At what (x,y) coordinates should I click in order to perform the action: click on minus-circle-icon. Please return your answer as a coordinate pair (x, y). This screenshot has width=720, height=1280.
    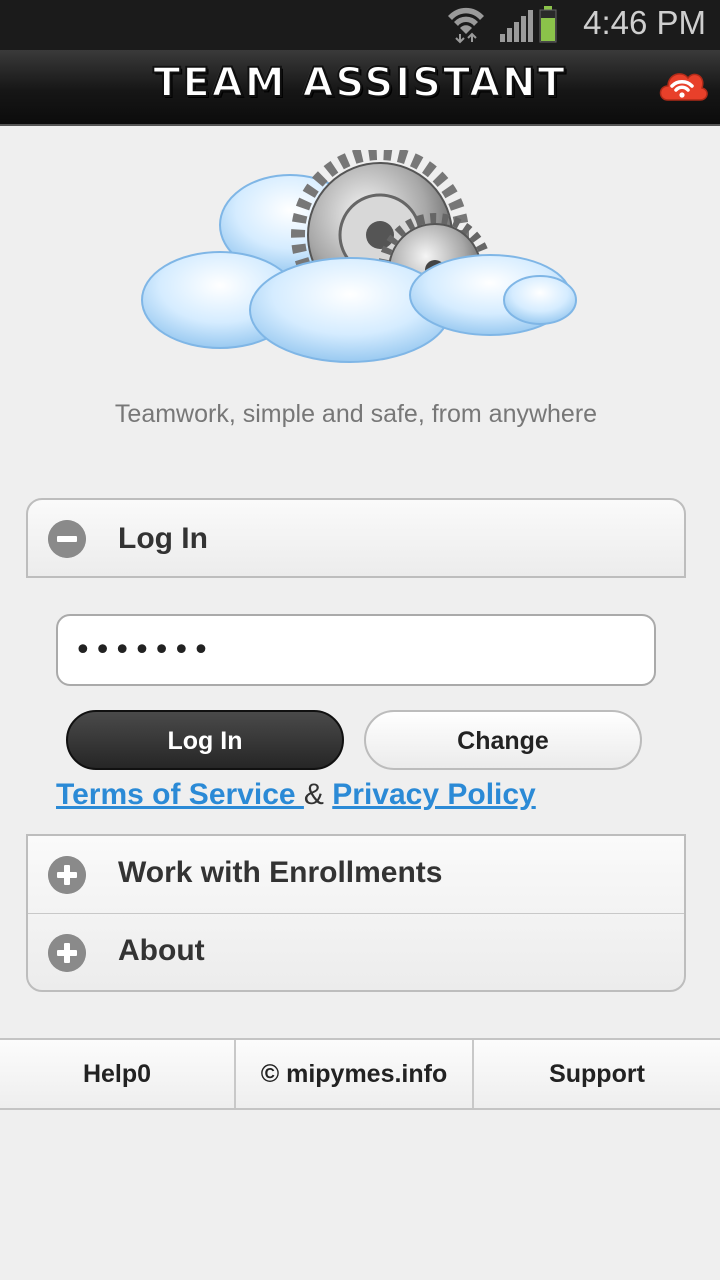
    Looking at the image, I should click on (67, 539).